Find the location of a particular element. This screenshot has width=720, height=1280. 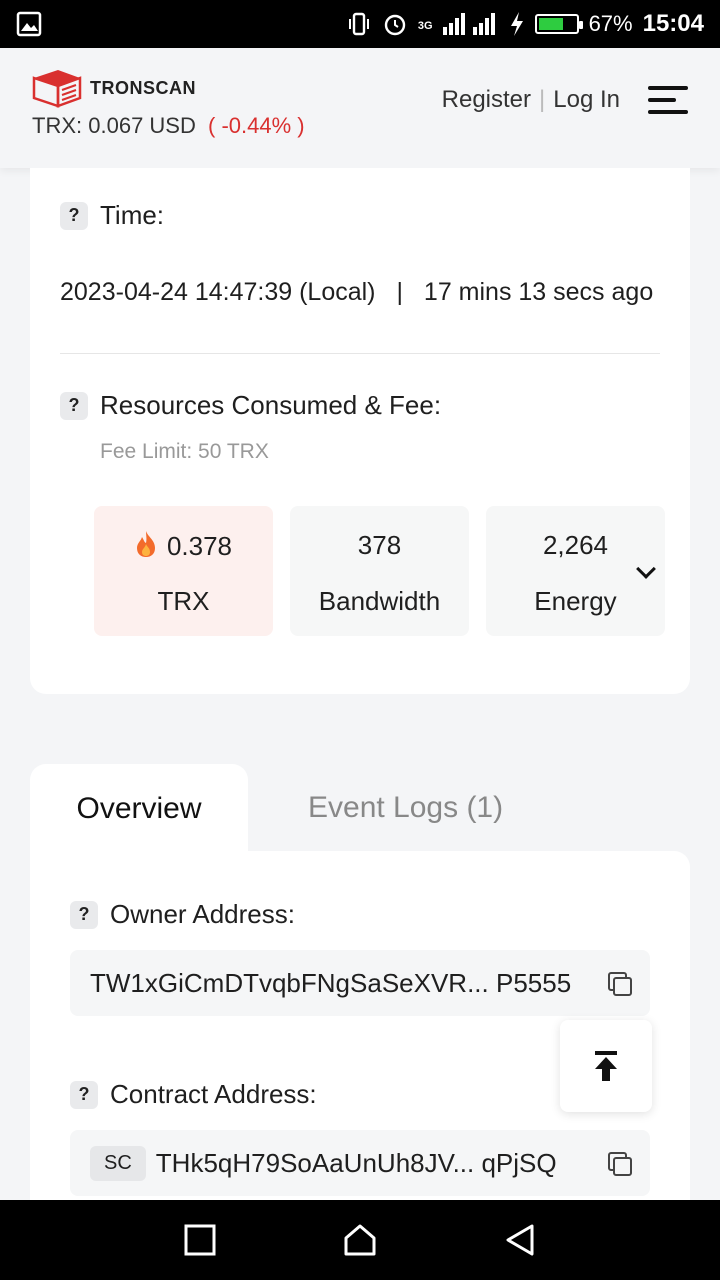

time-label-row: ? Time: is located at coordinates (112, 215).